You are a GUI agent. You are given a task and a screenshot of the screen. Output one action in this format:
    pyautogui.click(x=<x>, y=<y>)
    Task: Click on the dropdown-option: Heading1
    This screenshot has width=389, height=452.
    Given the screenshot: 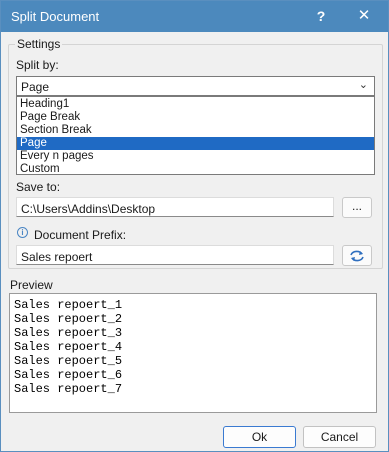 What is the action you would take?
    pyautogui.click(x=195, y=104)
    